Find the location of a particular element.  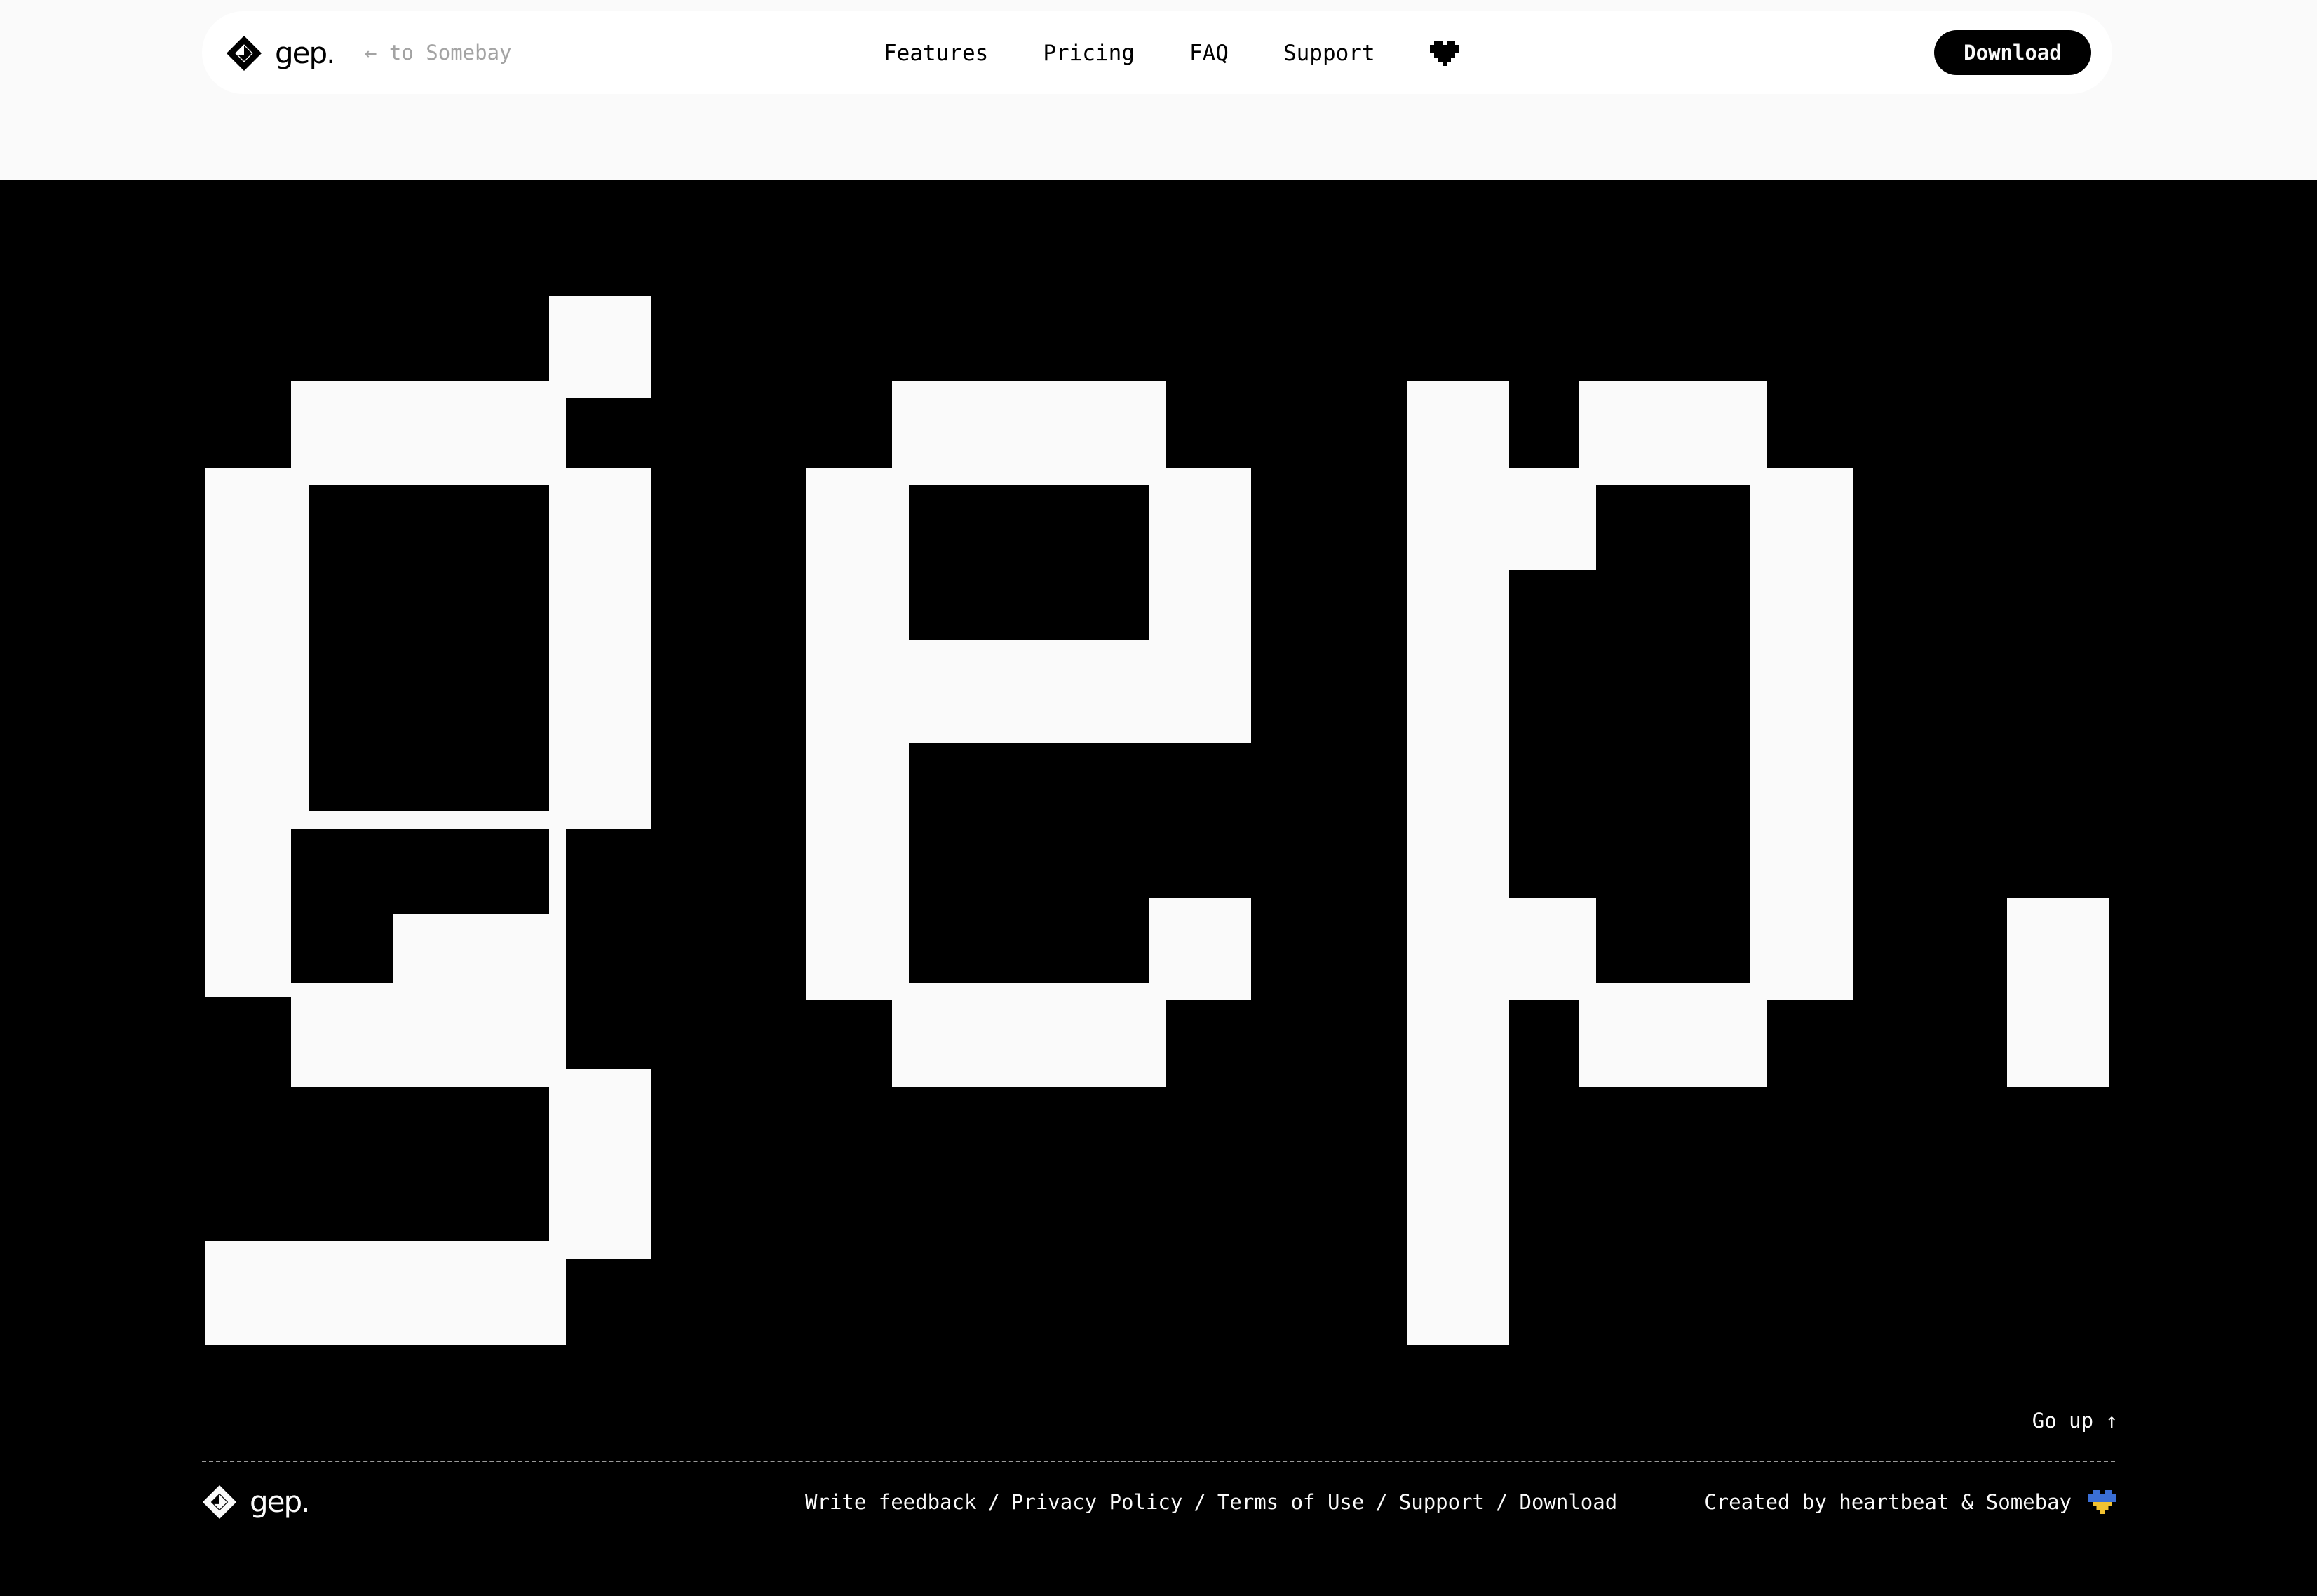

footer-brand-name: gep. is located at coordinates (280, 1502).